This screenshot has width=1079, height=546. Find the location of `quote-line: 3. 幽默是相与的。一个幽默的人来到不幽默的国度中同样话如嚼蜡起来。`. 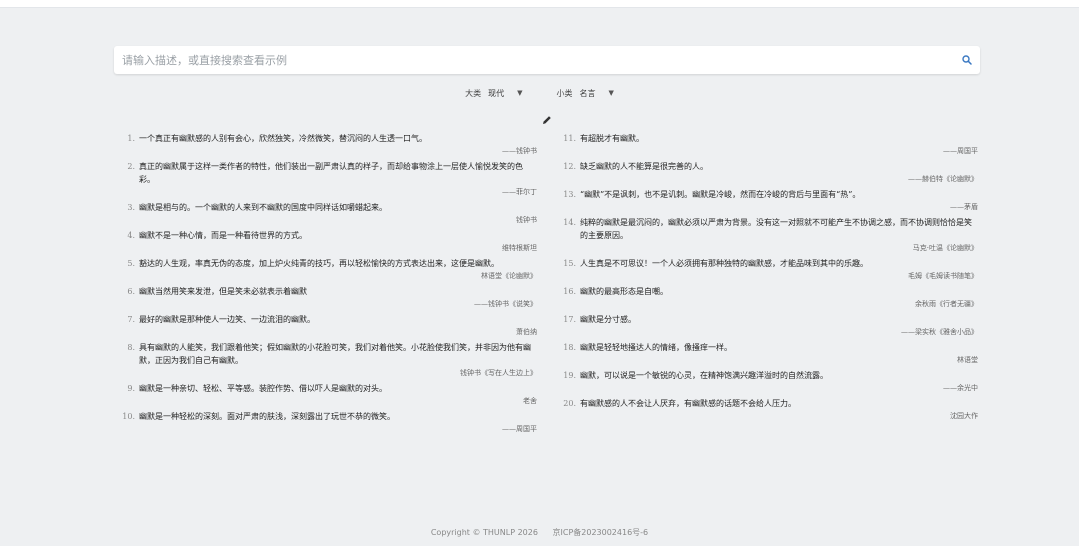

quote-line: 3. 幽默是相与的。一个幽默的人来到不幽默的国度中同样话如嚼蜡起来。 is located at coordinates (328, 207).